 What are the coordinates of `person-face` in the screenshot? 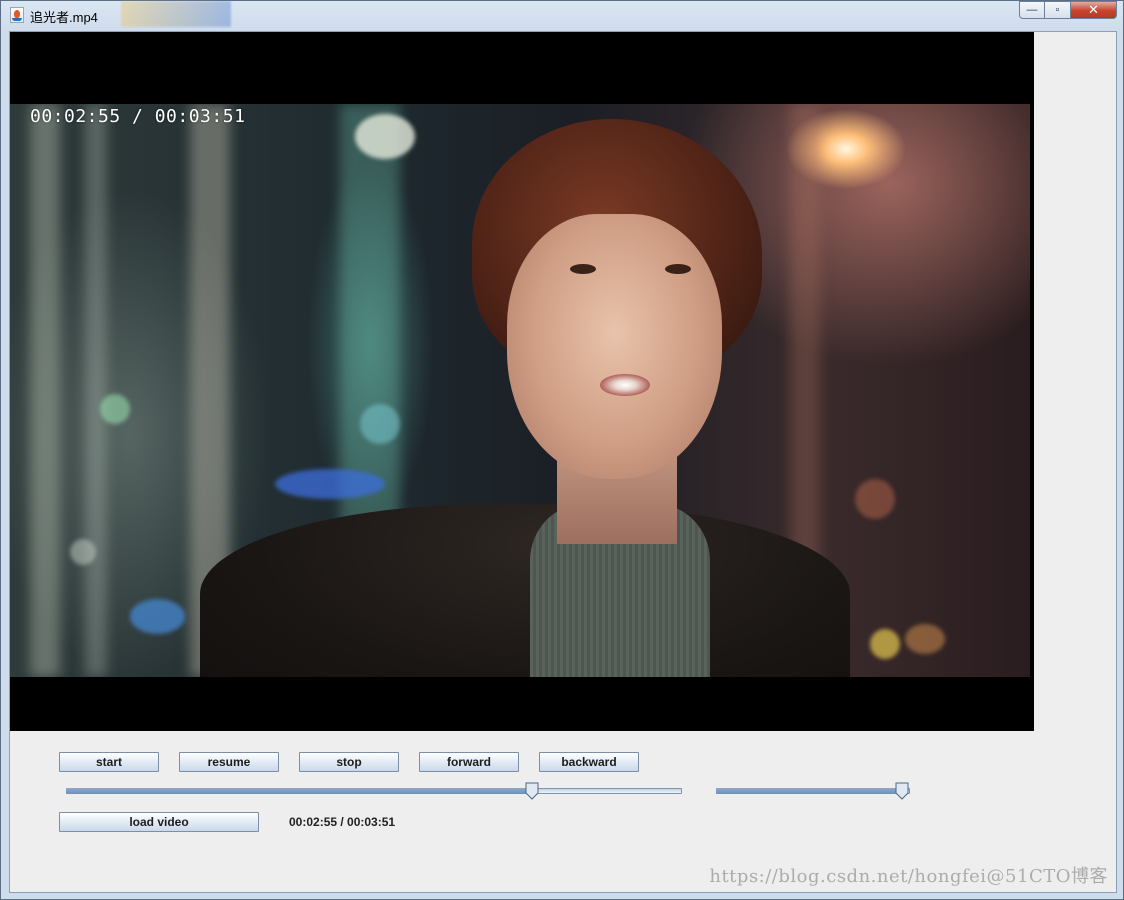 It's located at (614, 346).